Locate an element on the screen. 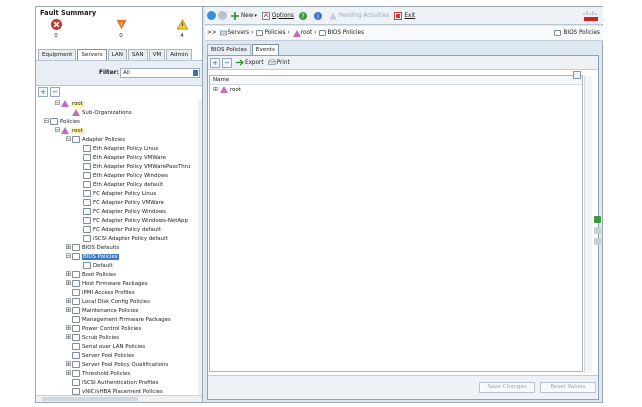 Image resolution: width=642 pixels, height=407 pixels. info-button: i is located at coordinates (318, 15).